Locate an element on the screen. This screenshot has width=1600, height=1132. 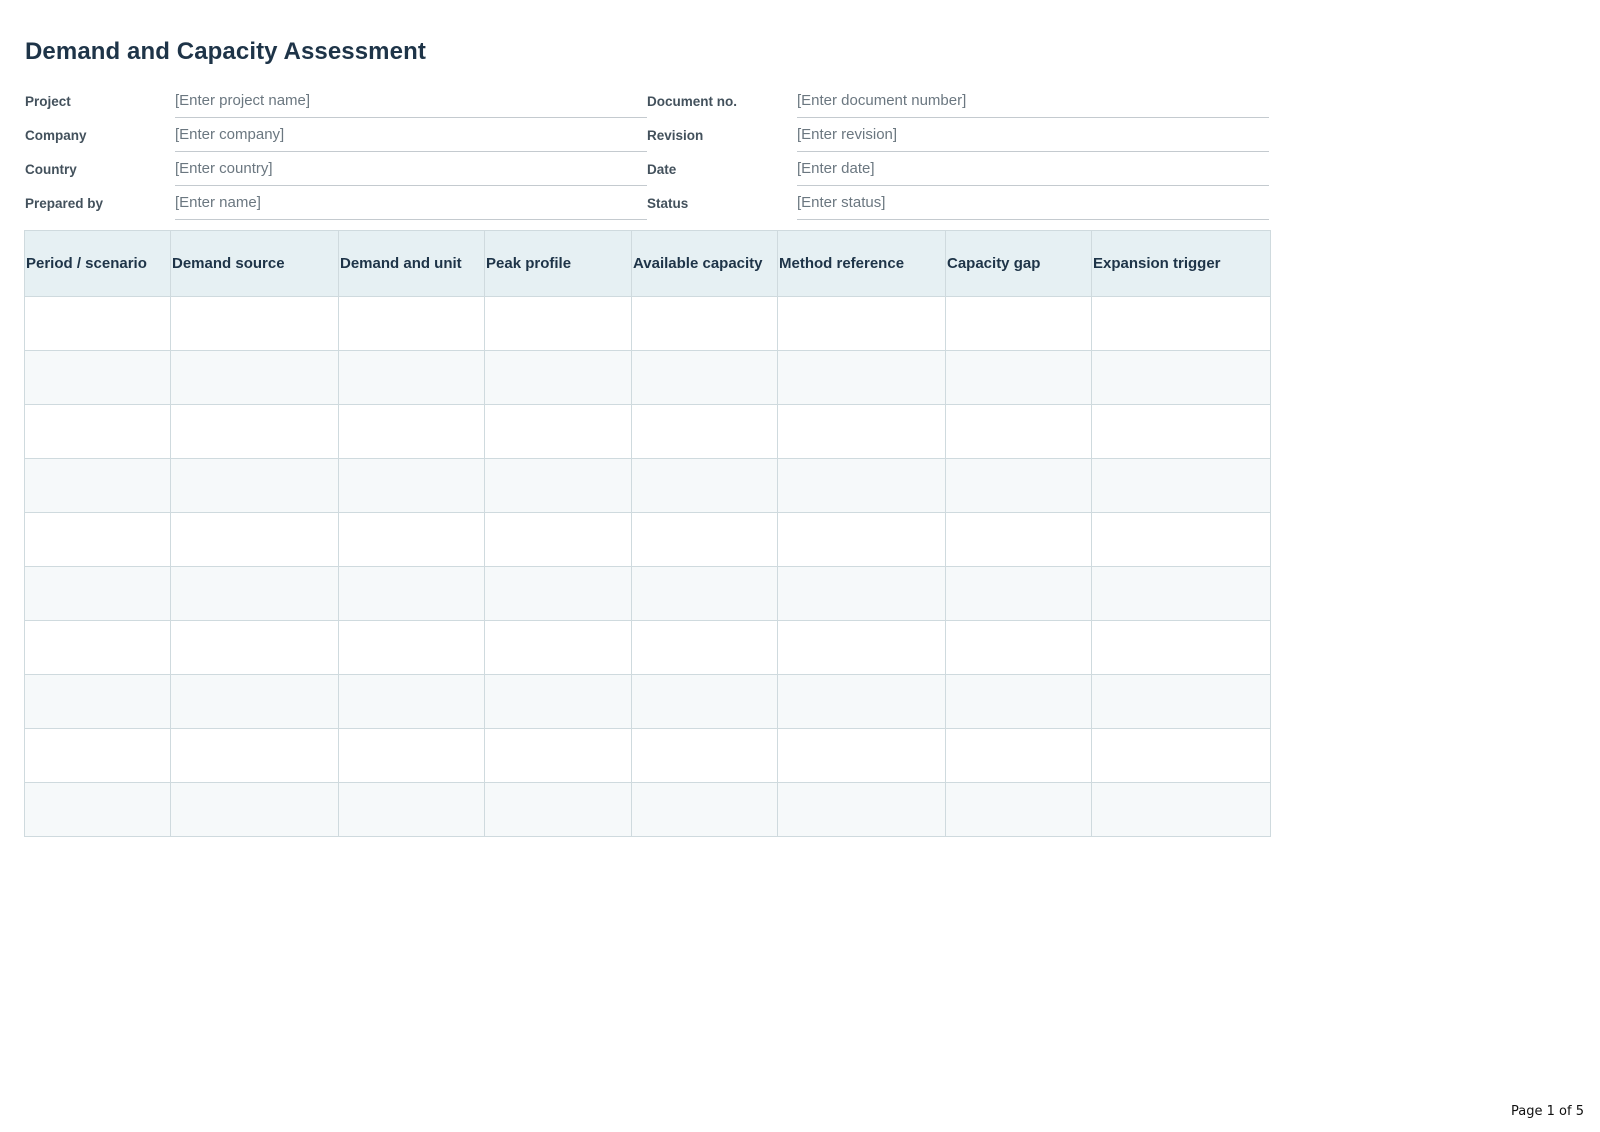
column-header-available-capacity: Available capacity is located at coordinates (704, 263).